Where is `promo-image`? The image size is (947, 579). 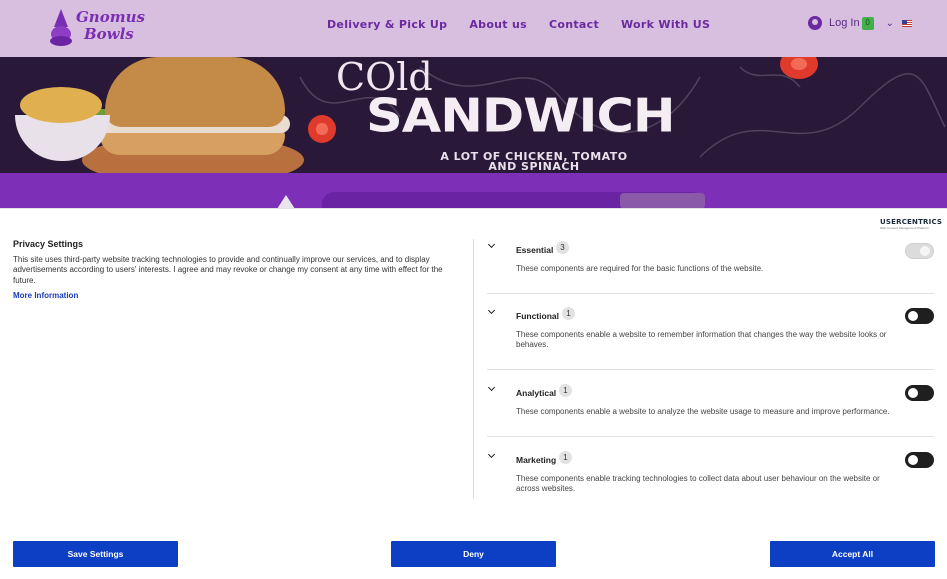
promo-image is located at coordinates (662, 201).